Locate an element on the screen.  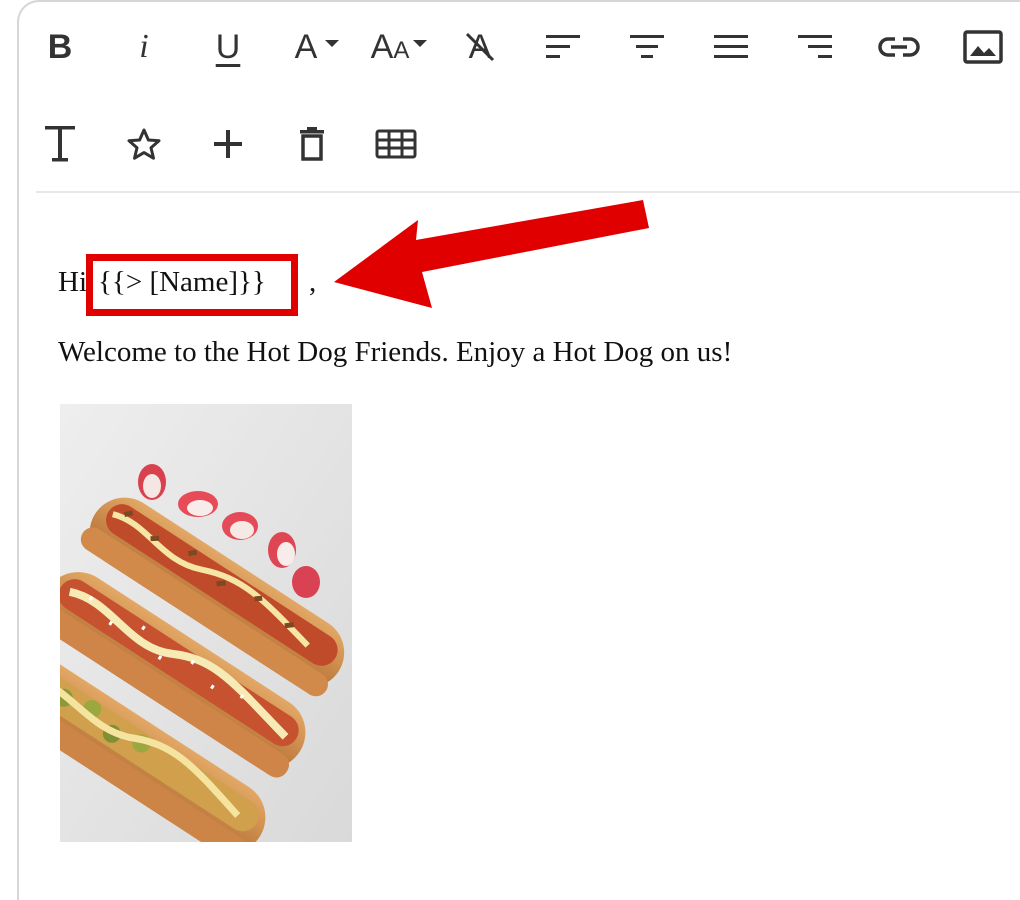
trash-icon is located at coordinates (312, 144).